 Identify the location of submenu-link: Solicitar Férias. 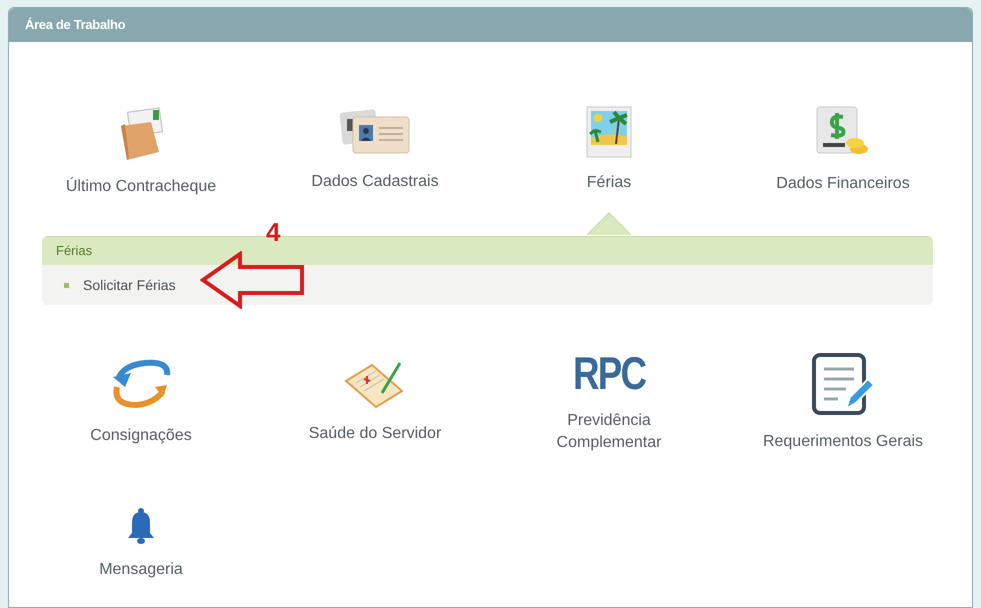
(129, 285).